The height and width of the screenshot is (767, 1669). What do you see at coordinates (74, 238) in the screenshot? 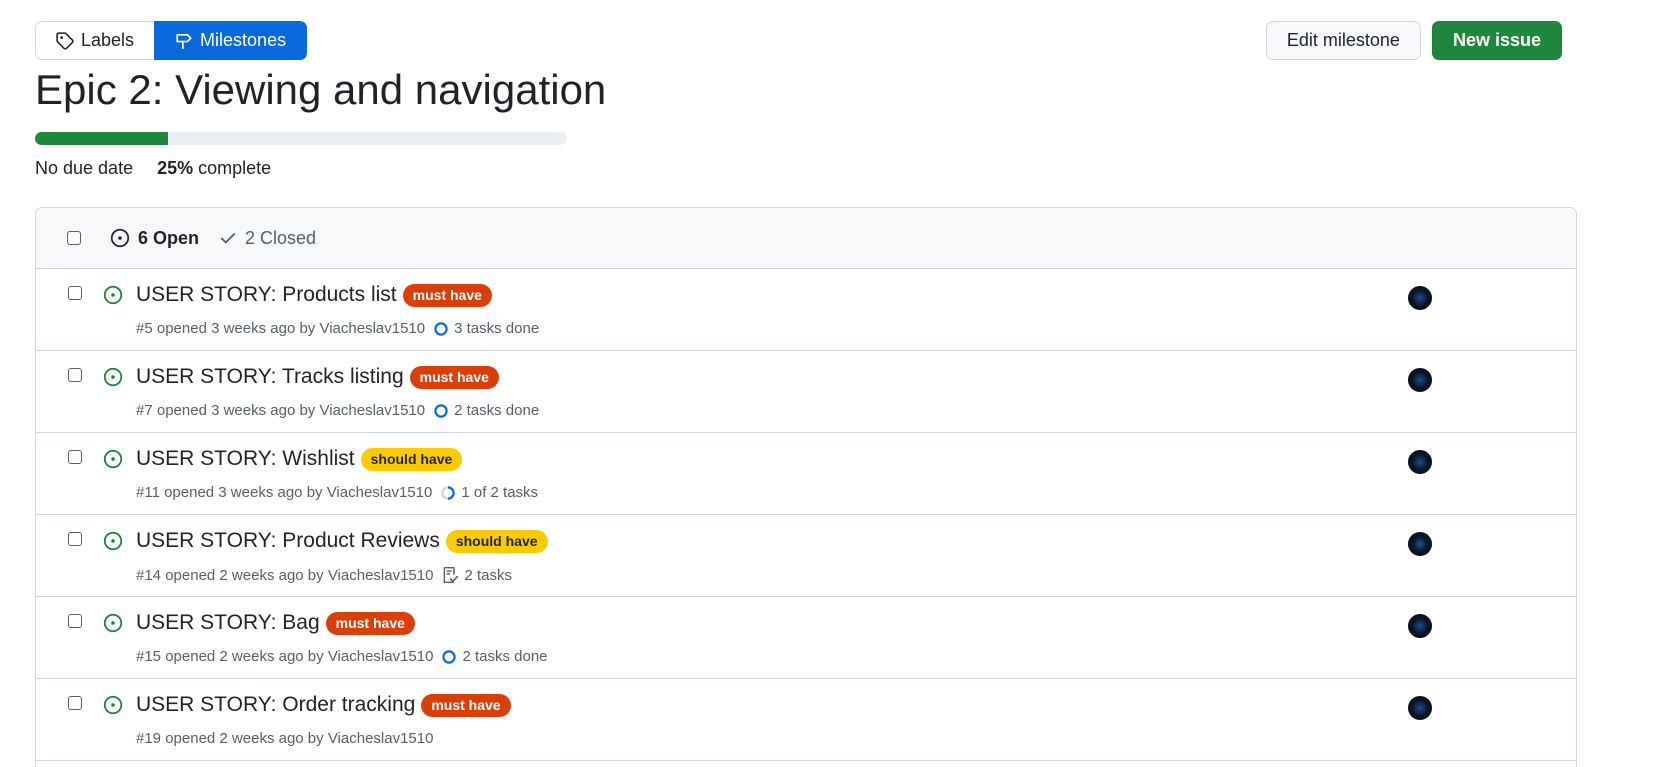
I see `select-all-checkbox` at bounding box center [74, 238].